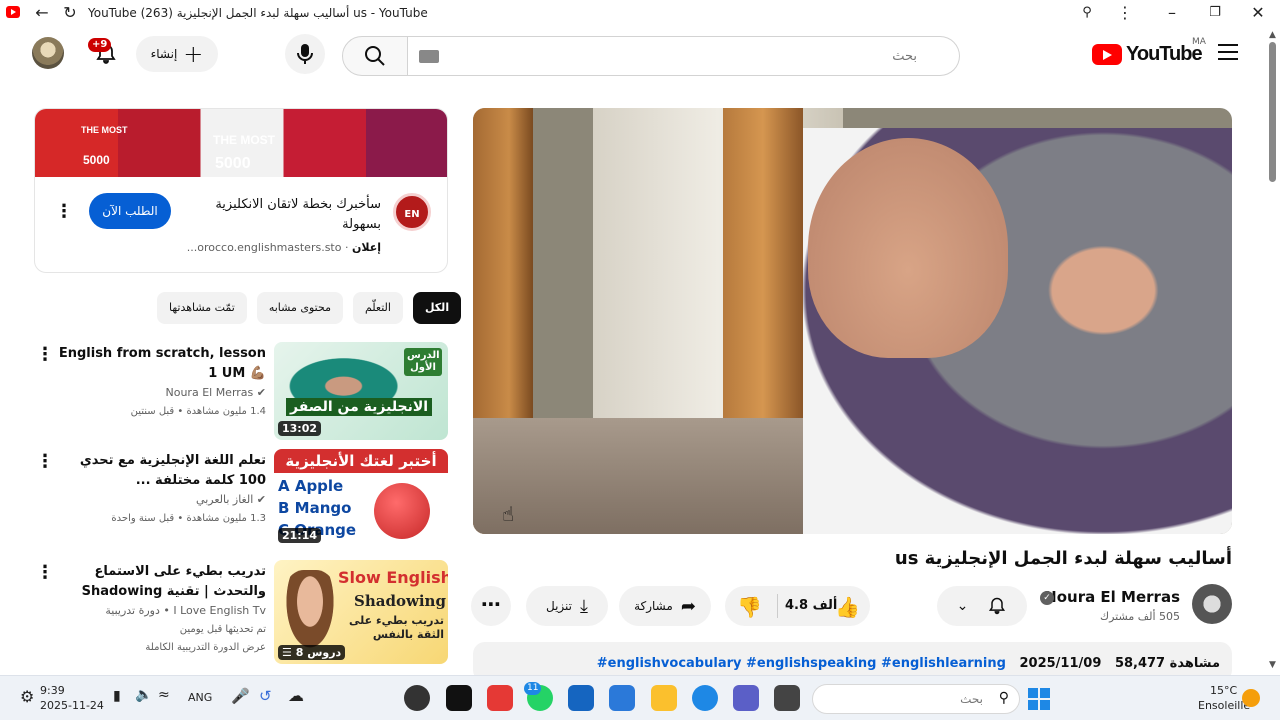 This screenshot has height=723, width=1280. What do you see at coordinates (193, 54) in the screenshot?
I see `plus-icon: +` at bounding box center [193, 54].